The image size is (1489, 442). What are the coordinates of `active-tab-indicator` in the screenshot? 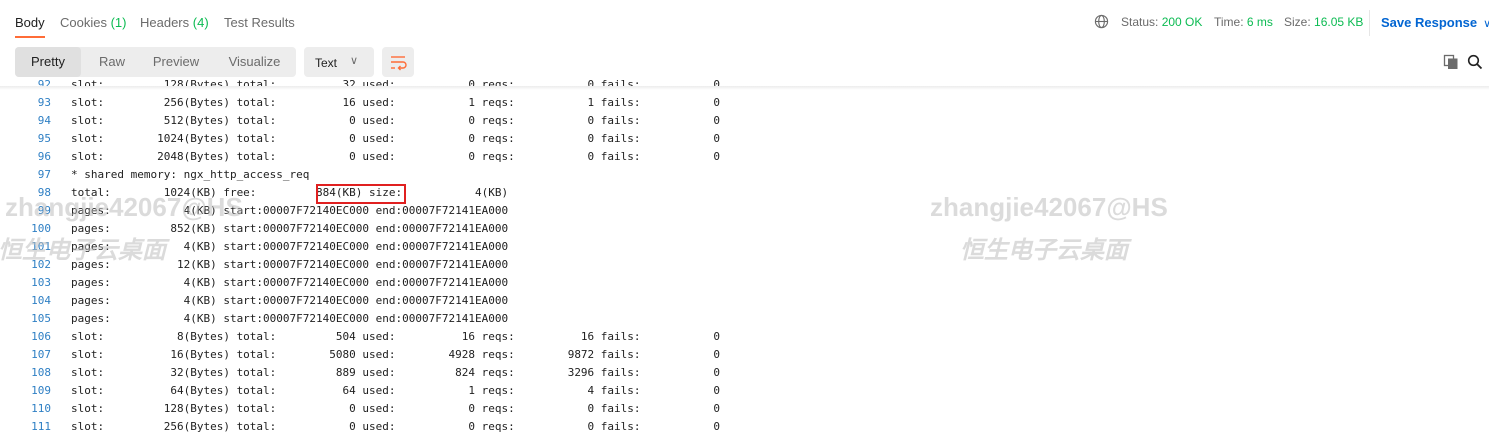 It's located at (30, 37).